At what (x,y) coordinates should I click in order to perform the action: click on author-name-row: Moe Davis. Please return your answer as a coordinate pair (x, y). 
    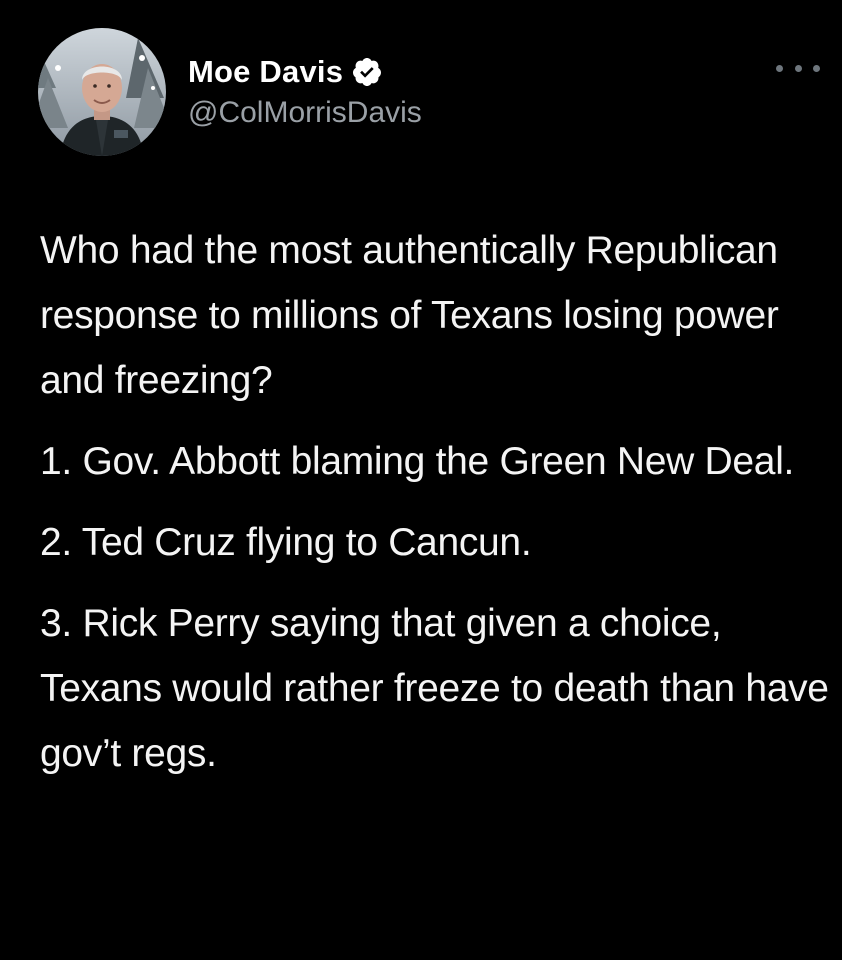
    Looking at the image, I should click on (285, 72).